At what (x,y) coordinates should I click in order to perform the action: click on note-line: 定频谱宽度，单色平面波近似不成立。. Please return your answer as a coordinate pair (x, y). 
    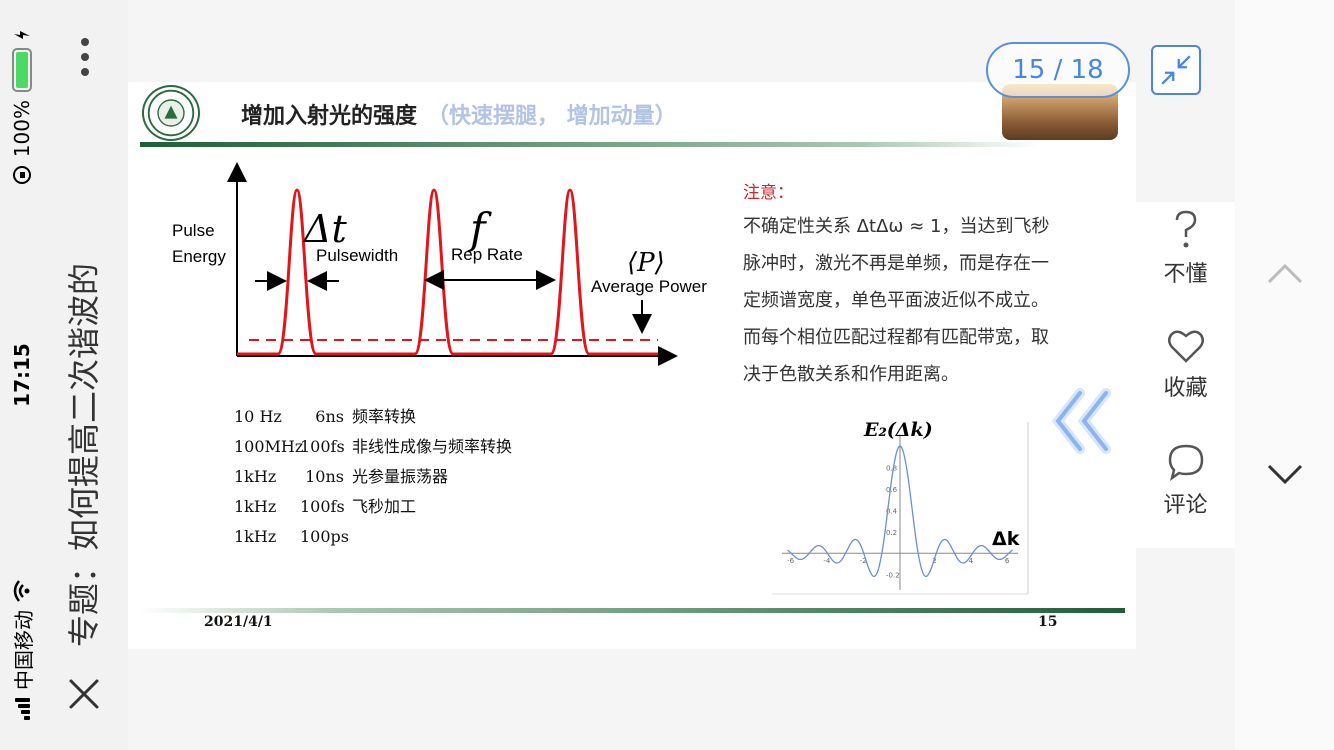
    Looking at the image, I should click on (896, 300).